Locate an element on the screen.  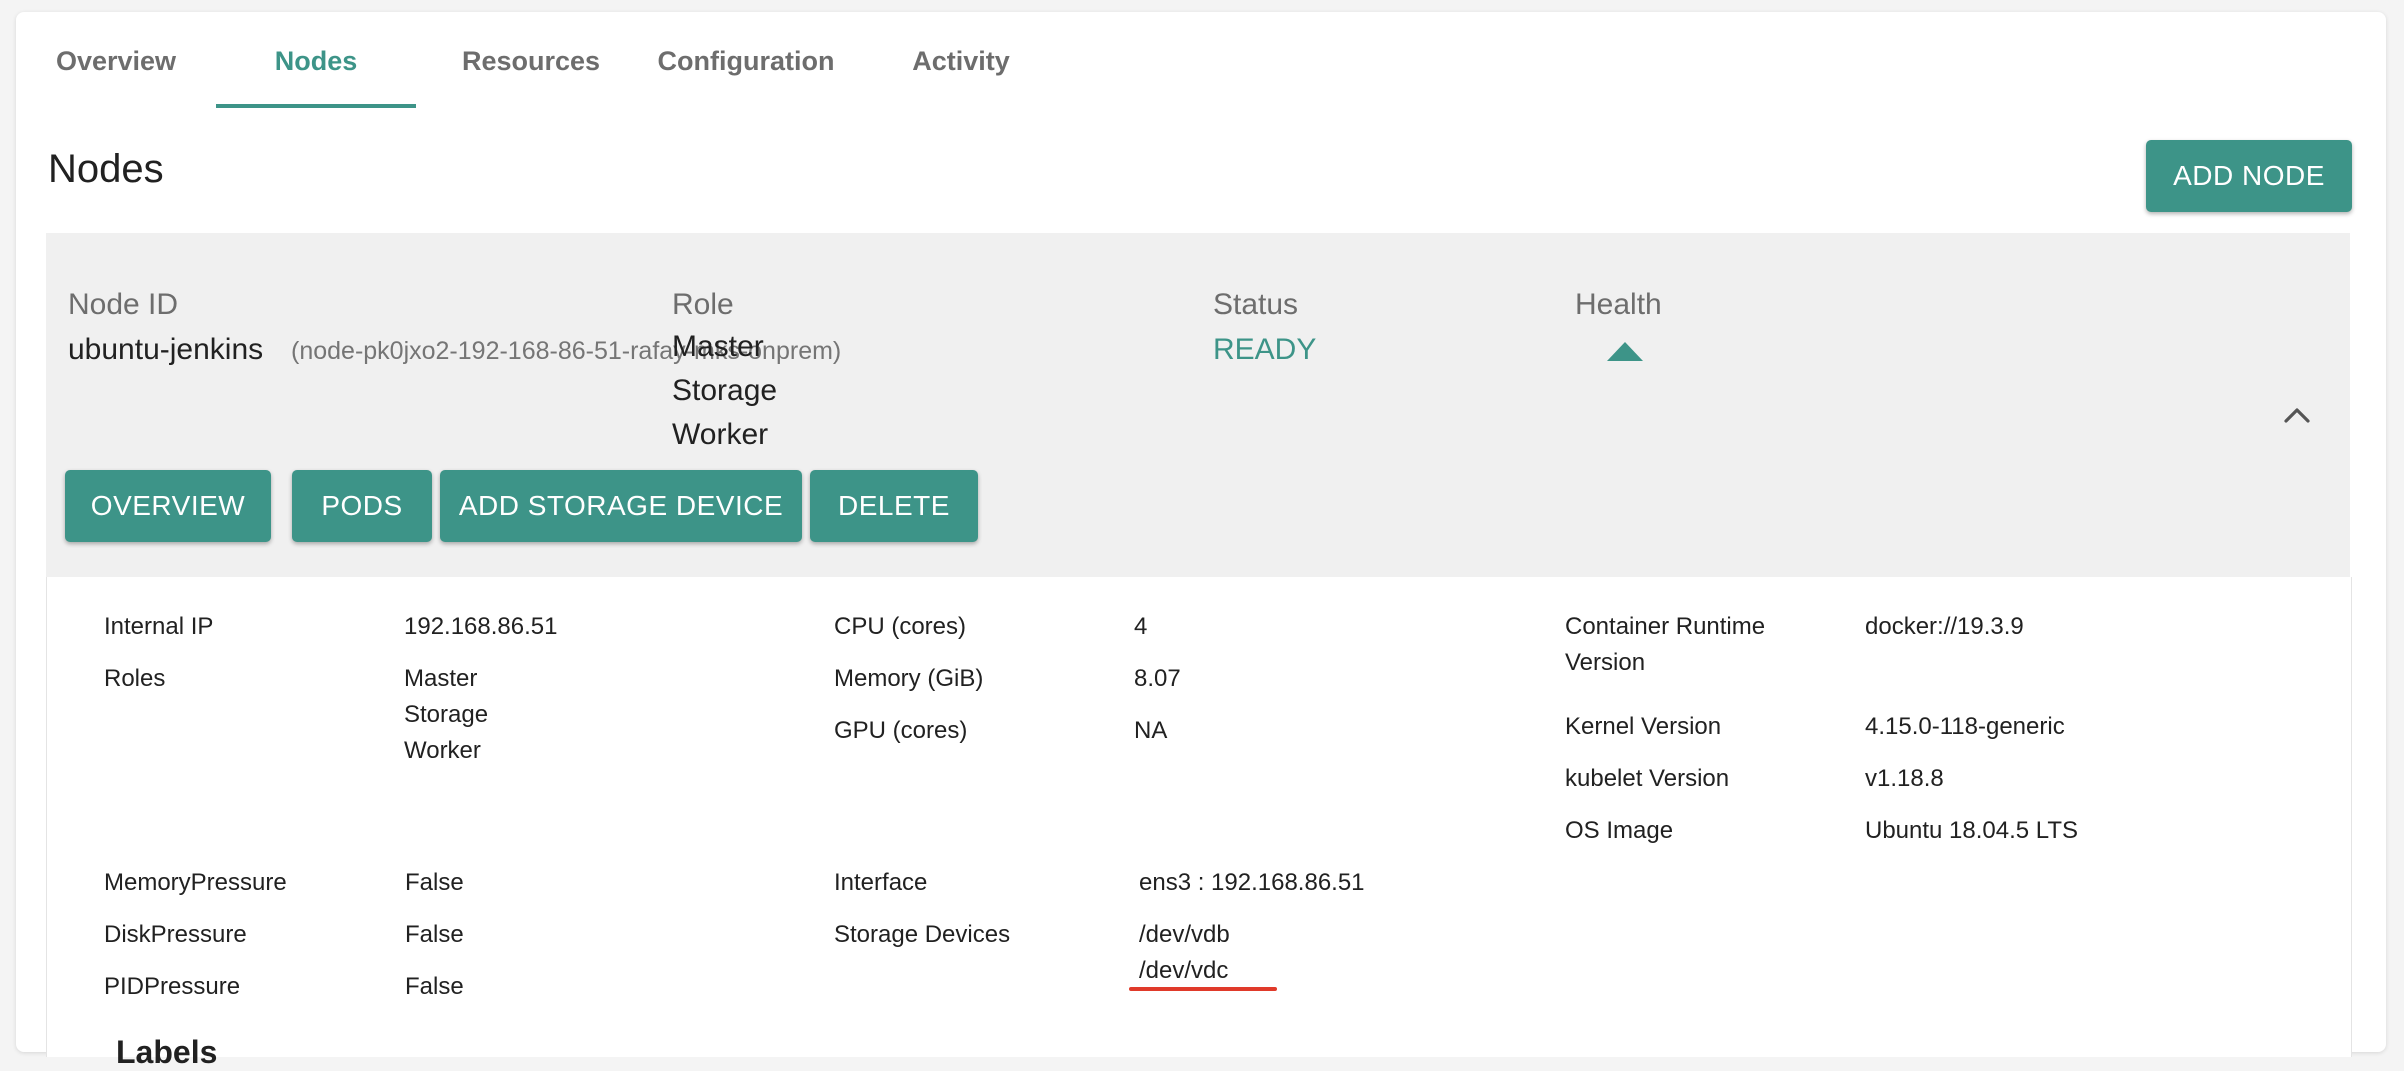
pid-pressure-value: False is located at coordinates (434, 986).